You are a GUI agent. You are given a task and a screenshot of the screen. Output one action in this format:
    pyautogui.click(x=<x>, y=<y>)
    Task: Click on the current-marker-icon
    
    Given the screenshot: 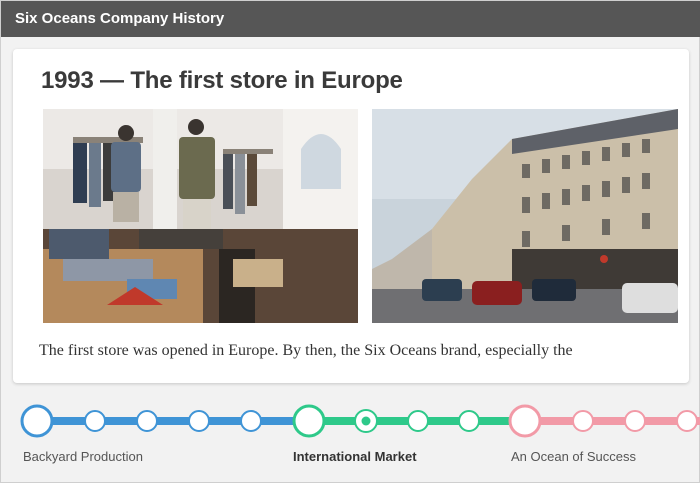 What is the action you would take?
    pyautogui.click(x=366, y=421)
    